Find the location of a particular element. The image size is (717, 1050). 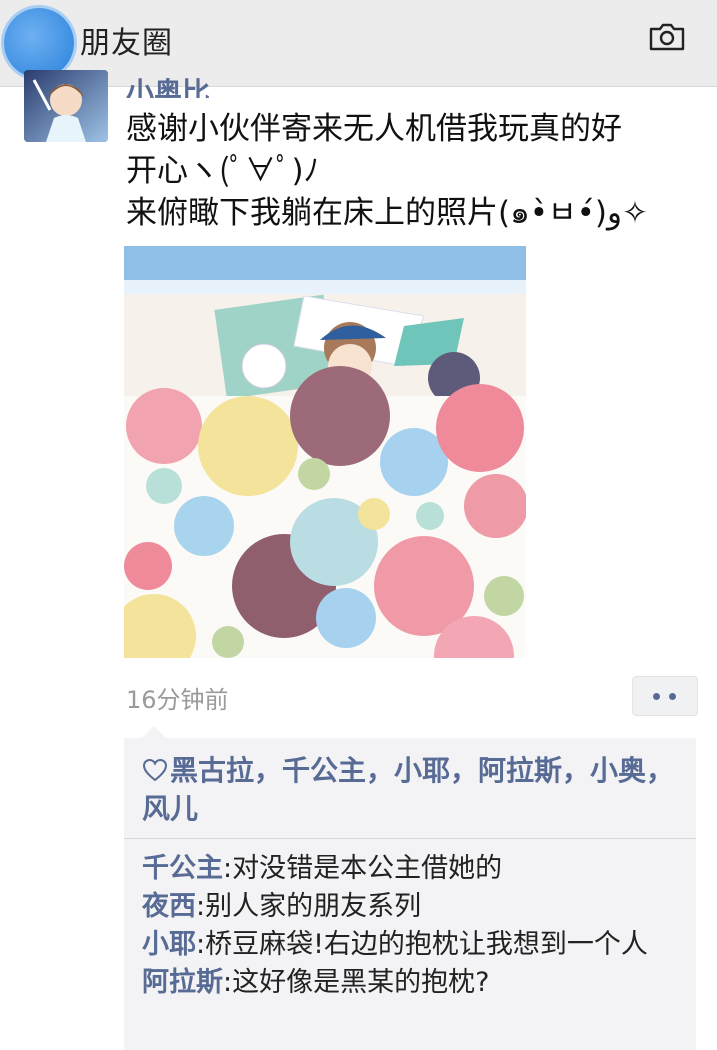

more-actions-button is located at coordinates (665, 696).